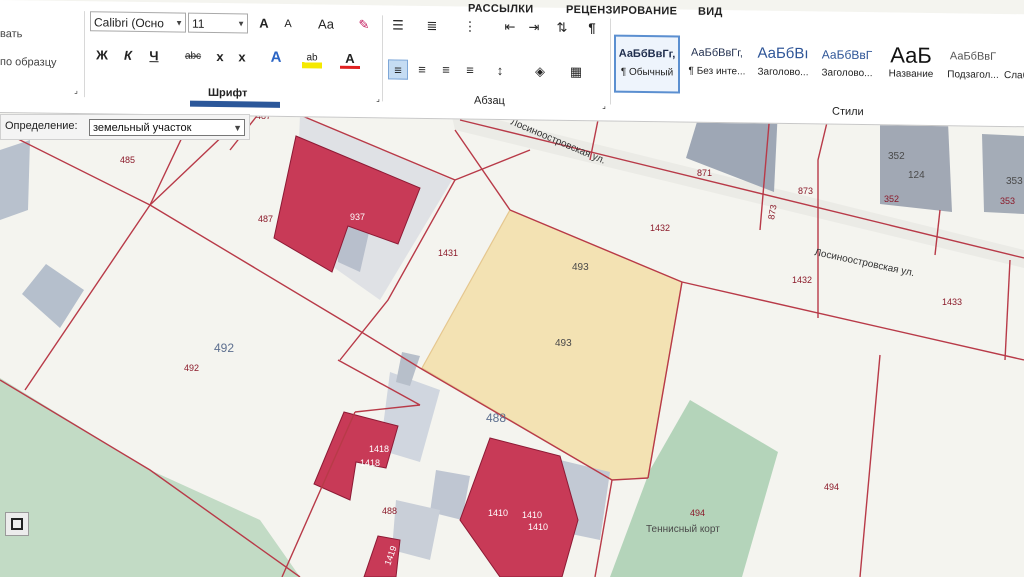 This screenshot has width=1024, height=577. I want to click on superscript-button: x, so click(242, 57).